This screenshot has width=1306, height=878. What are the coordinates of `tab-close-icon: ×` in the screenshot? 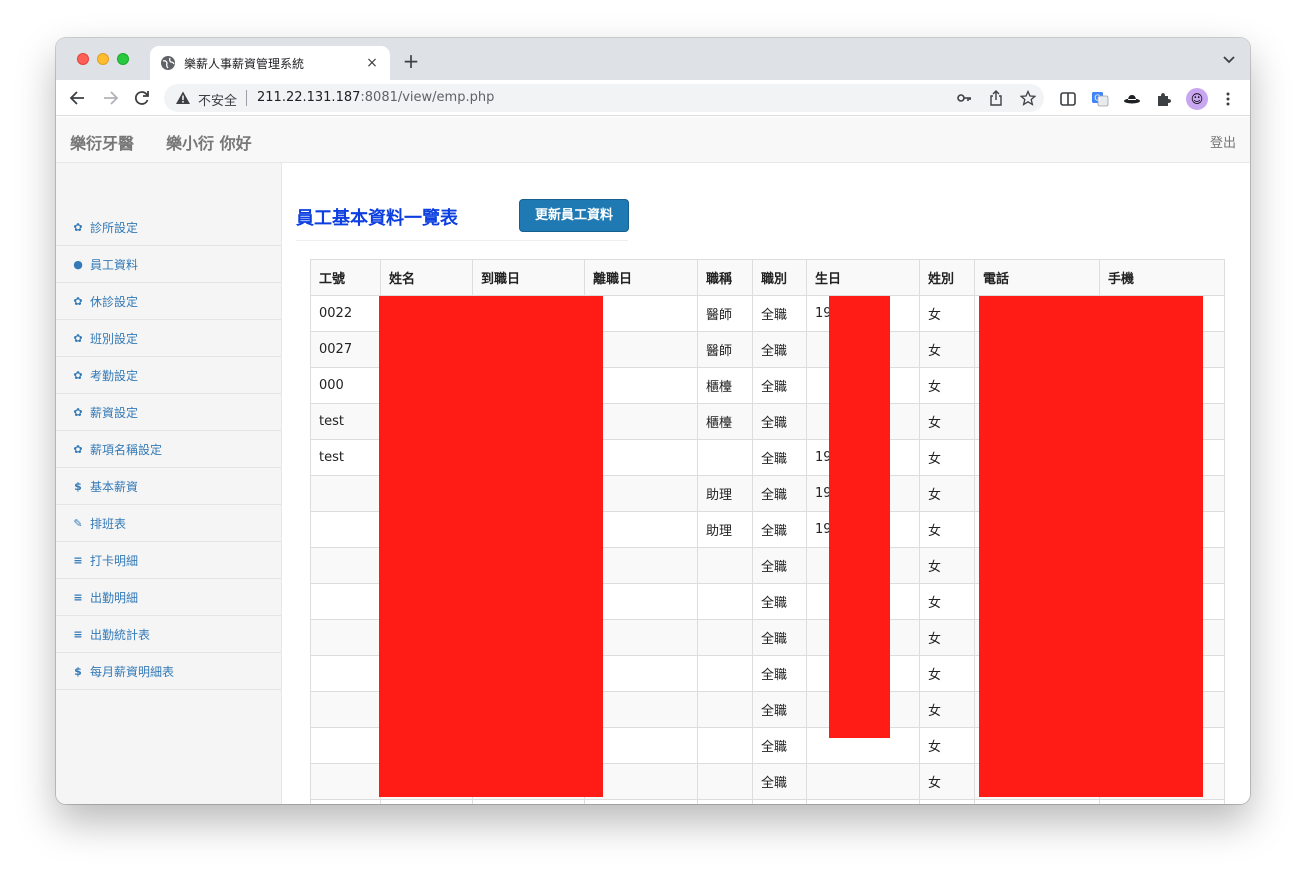 It's located at (372, 63).